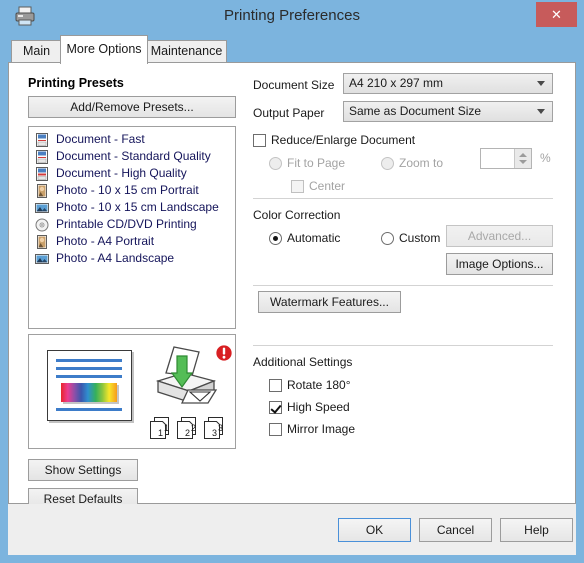 The width and height of the screenshot is (584, 563). What do you see at coordinates (127, 190) in the screenshot?
I see `list-item-label: Photo - 10 x 15 cm Portrait` at bounding box center [127, 190].